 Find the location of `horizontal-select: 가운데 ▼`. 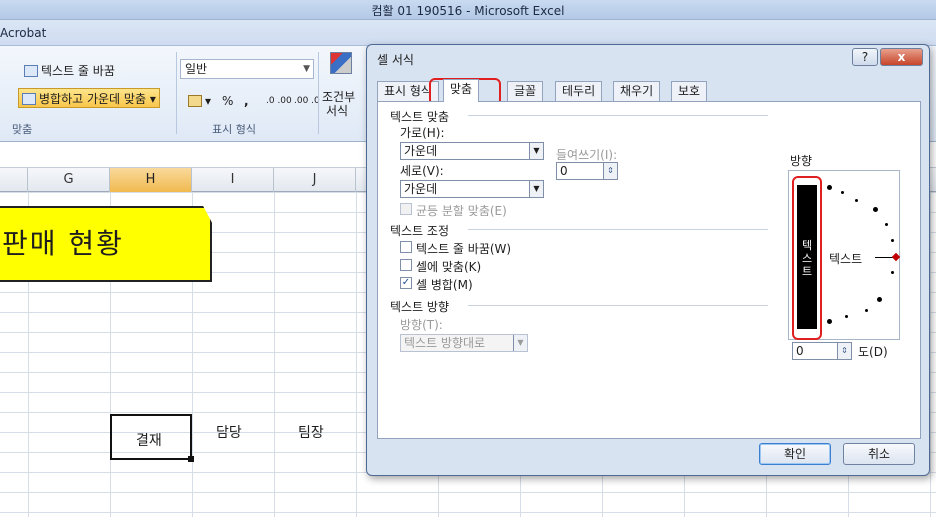

horizontal-select: 가운데 ▼ is located at coordinates (472, 151).